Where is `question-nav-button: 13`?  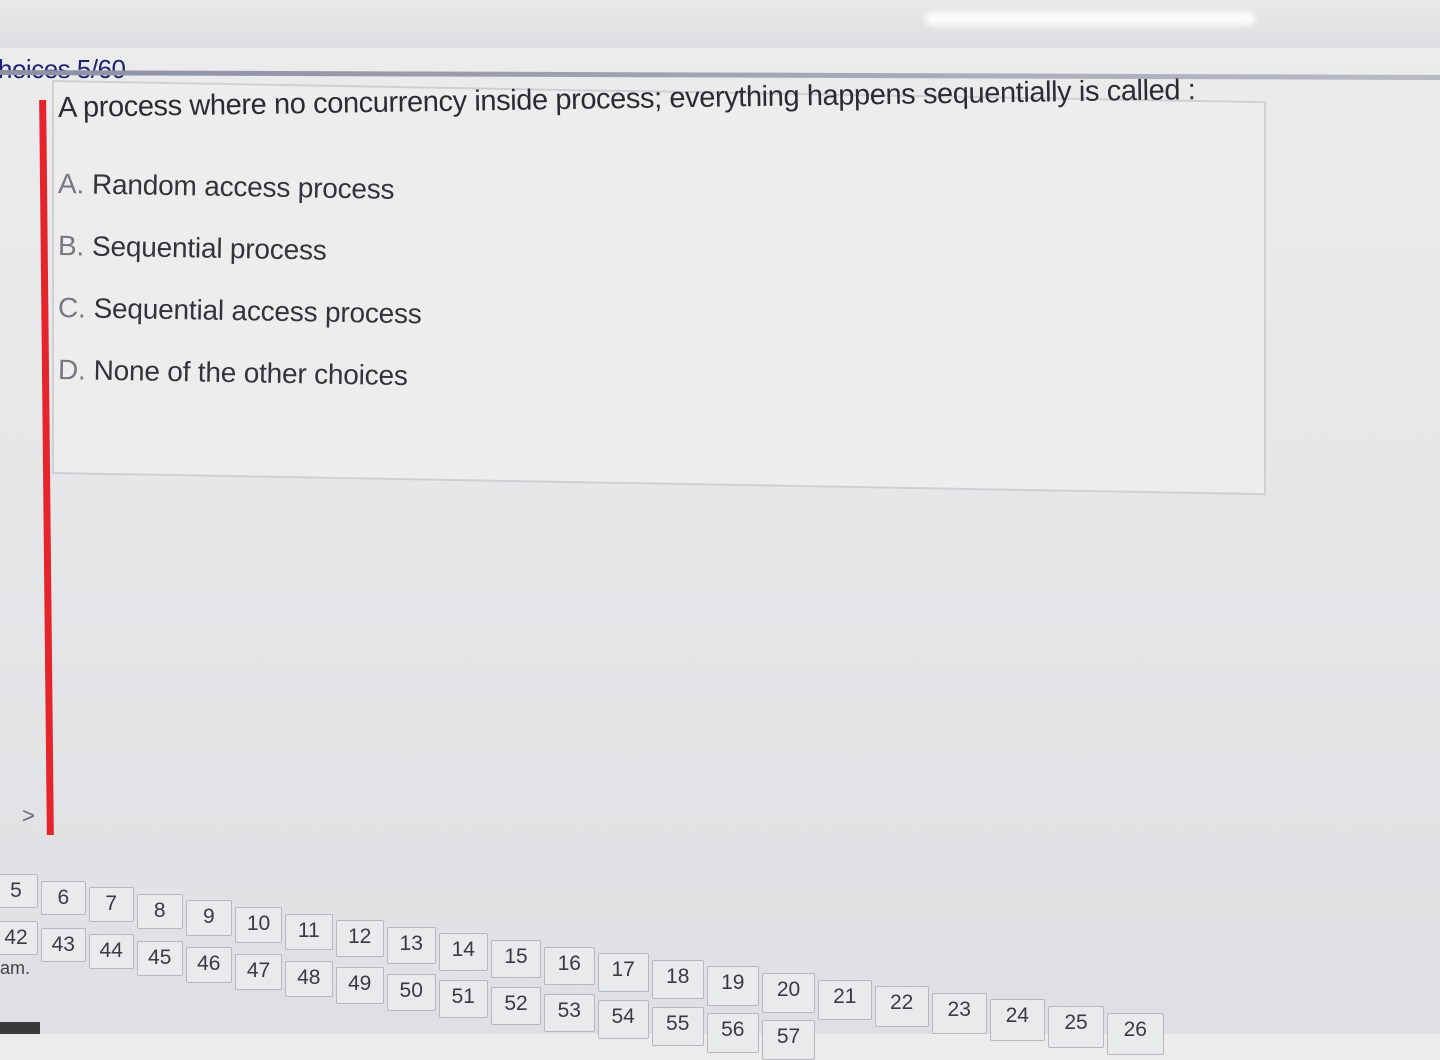 question-nav-button: 13 is located at coordinates (411, 945).